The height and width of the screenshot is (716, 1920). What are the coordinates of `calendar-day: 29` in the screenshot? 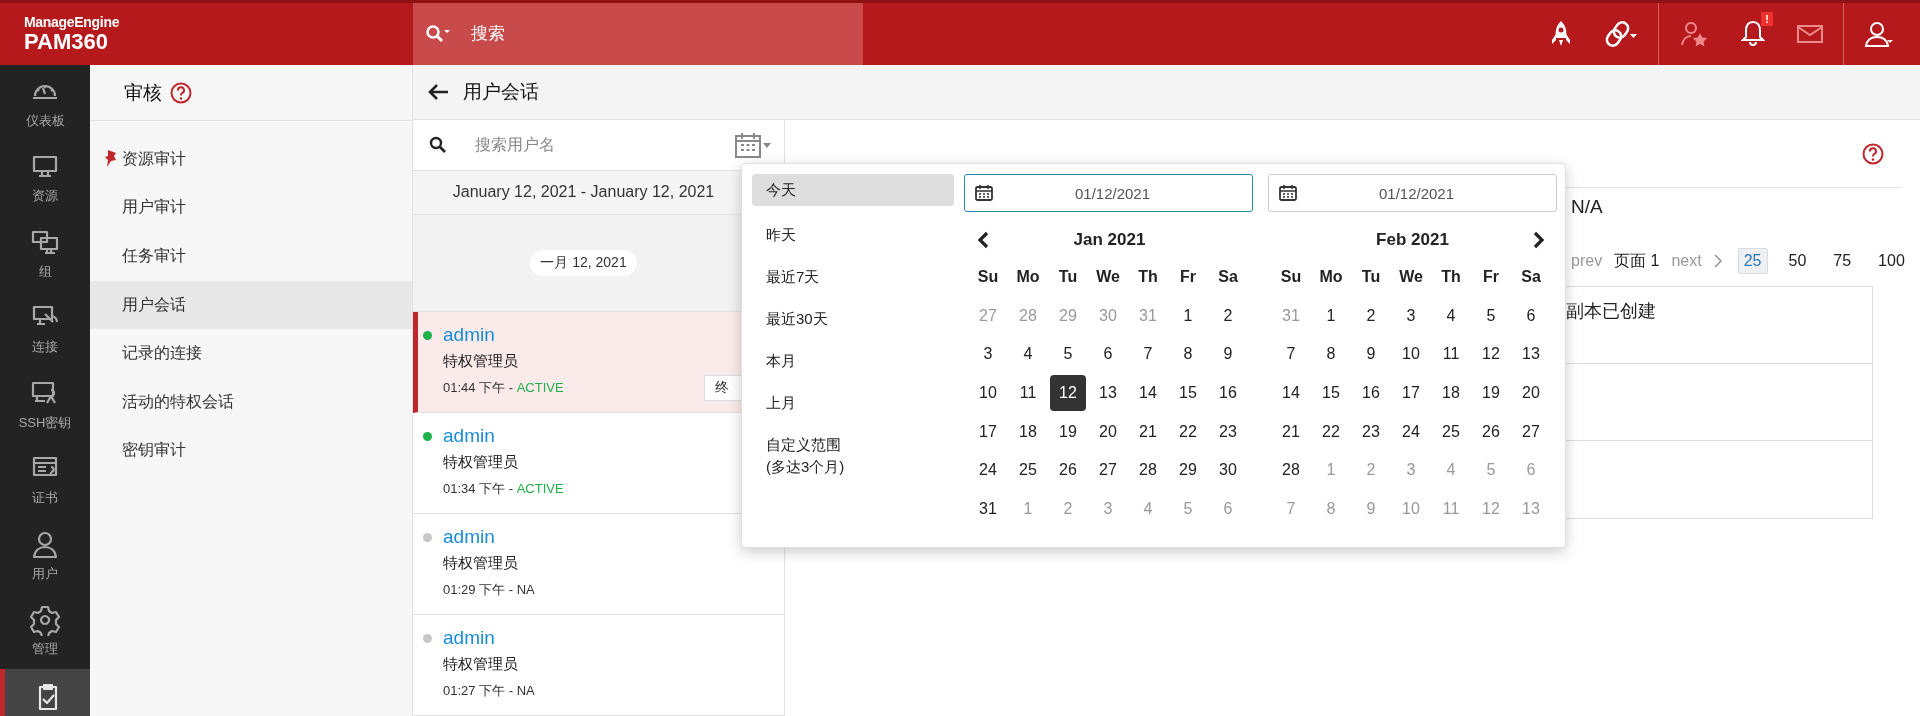 It's located at (1188, 470).